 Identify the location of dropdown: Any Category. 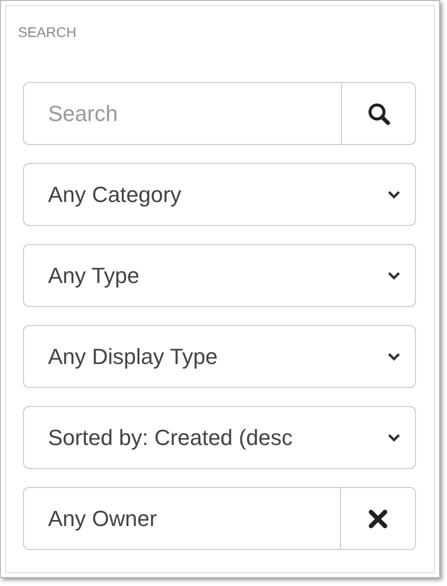
(219, 194).